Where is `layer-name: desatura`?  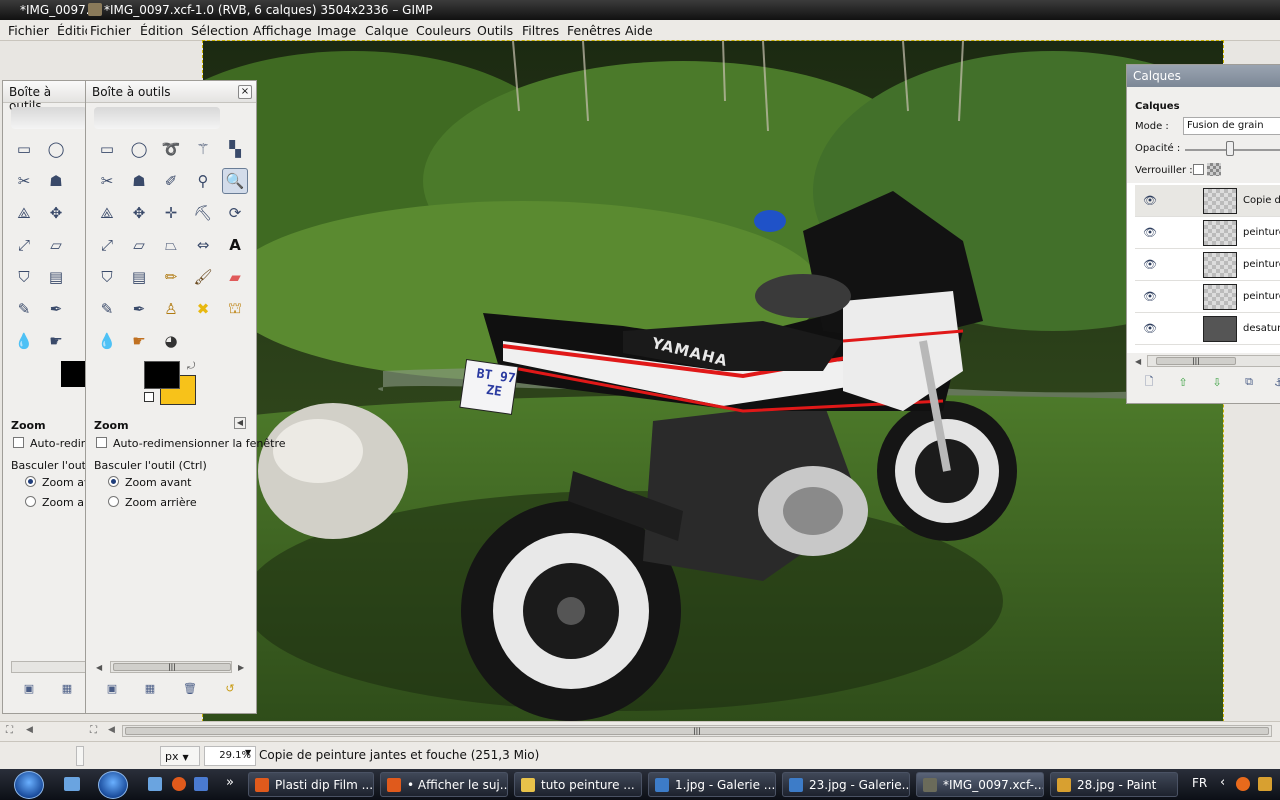
layer-name: desatura is located at coordinates (1261, 328).